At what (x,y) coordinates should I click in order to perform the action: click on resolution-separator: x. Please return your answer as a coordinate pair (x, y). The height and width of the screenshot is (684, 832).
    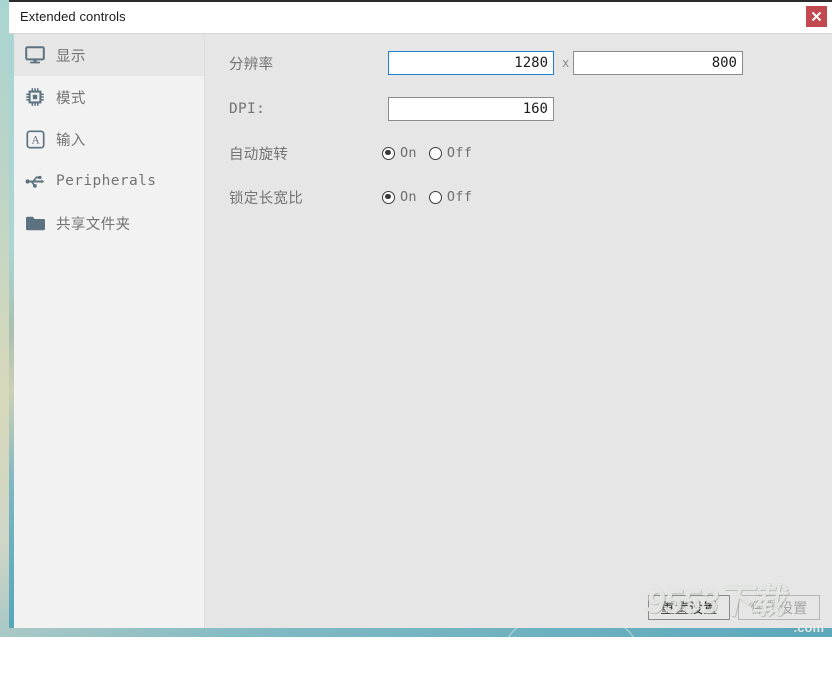
    Looking at the image, I should click on (565, 63).